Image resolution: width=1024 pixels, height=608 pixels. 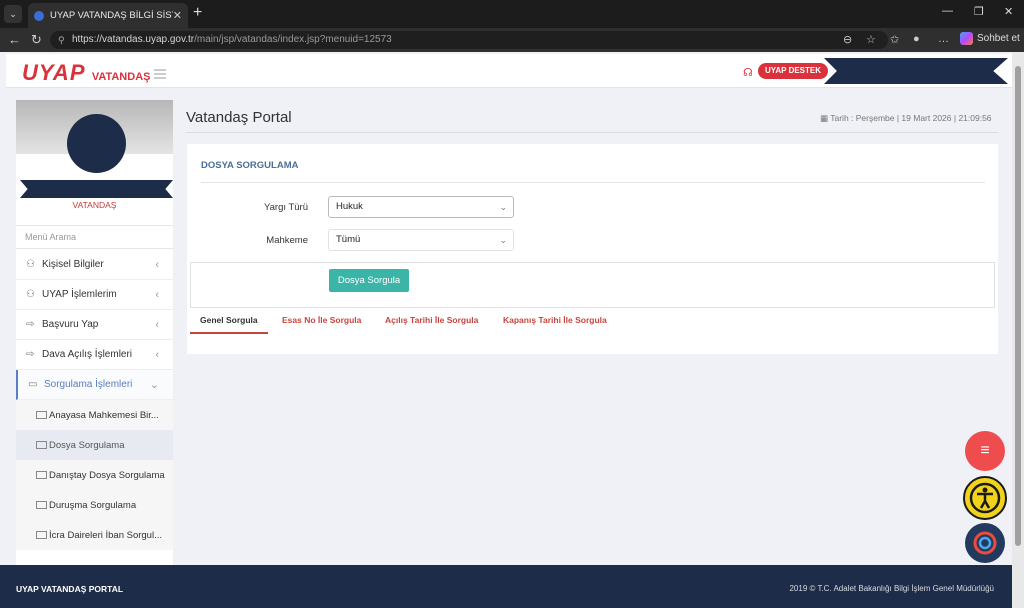 What do you see at coordinates (197, 13) in the screenshot?
I see `new-tab-icon: +` at bounding box center [197, 13].